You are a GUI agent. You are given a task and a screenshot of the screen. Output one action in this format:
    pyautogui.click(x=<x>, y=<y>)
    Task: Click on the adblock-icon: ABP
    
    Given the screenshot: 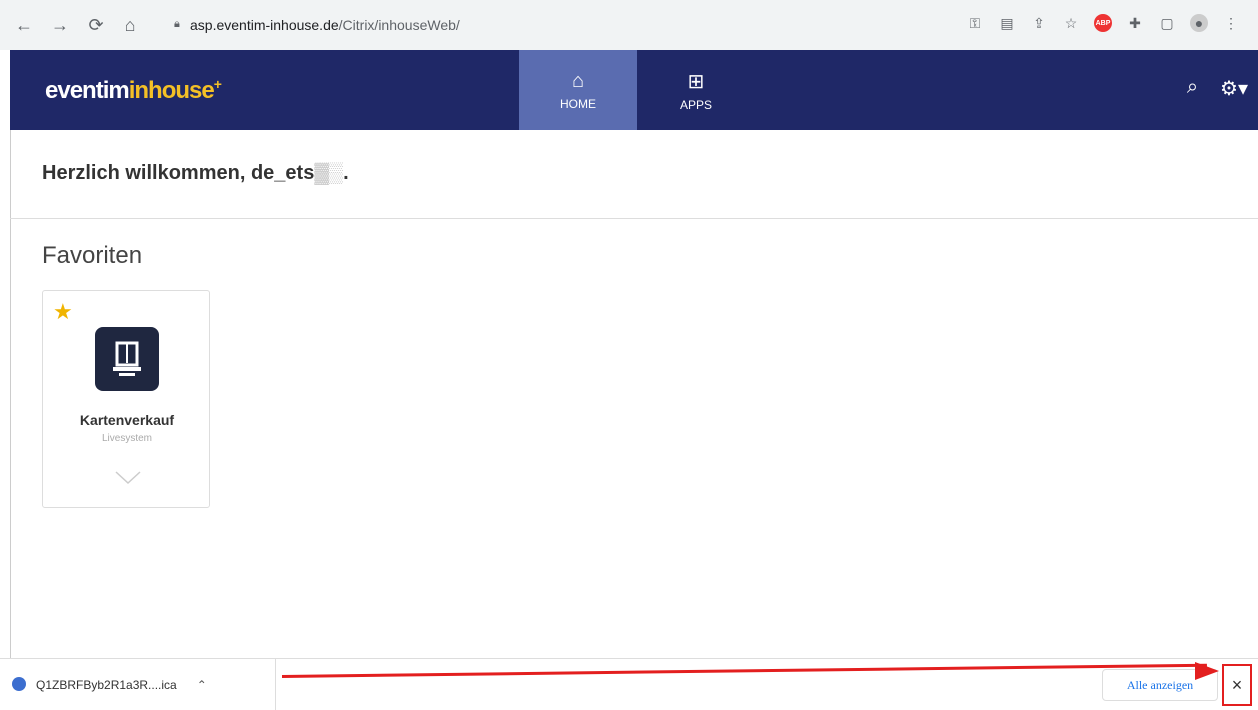 What is the action you would take?
    pyautogui.click(x=1103, y=23)
    